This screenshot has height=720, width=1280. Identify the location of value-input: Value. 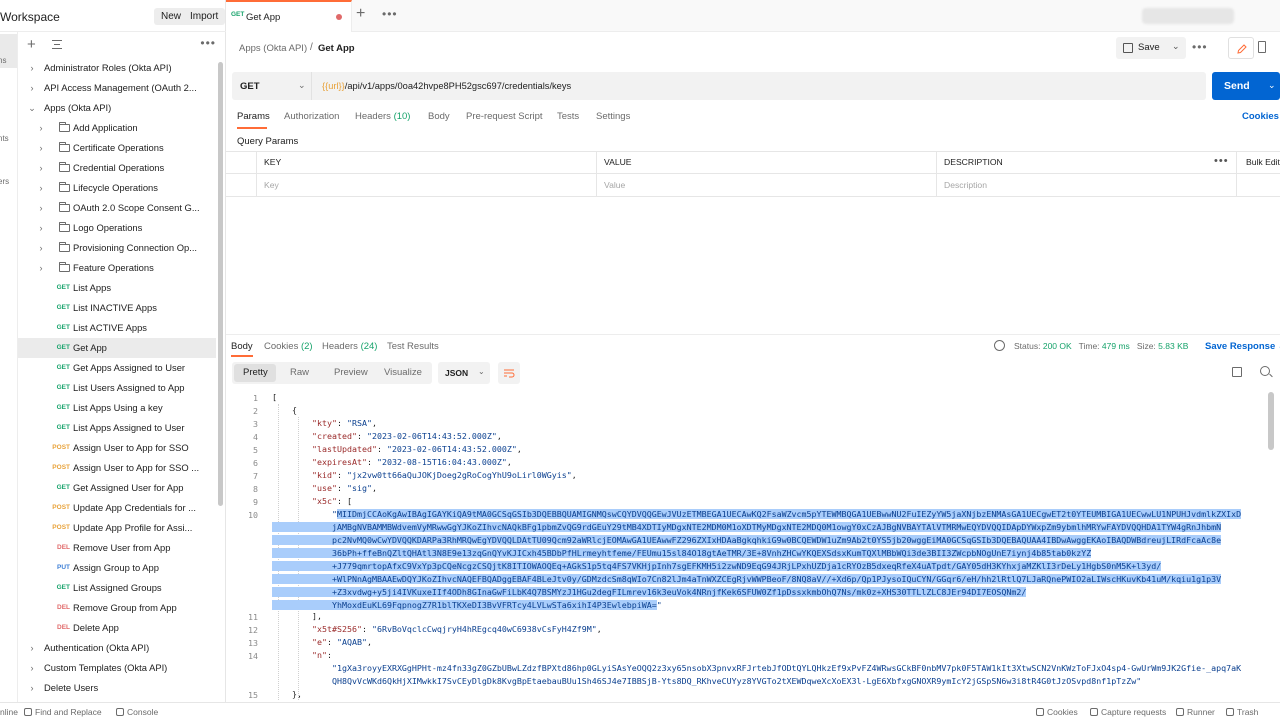
(614, 185).